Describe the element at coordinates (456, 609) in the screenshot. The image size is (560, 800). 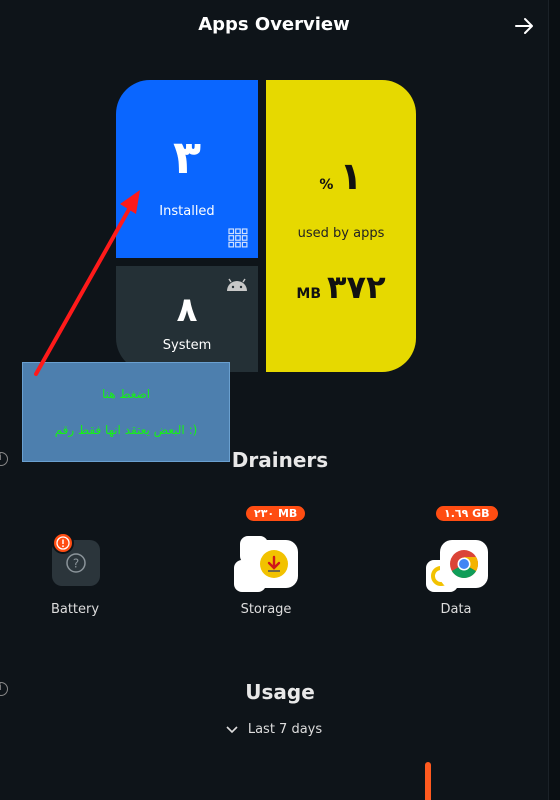
I see `drainer-data-label: Data` at that location.